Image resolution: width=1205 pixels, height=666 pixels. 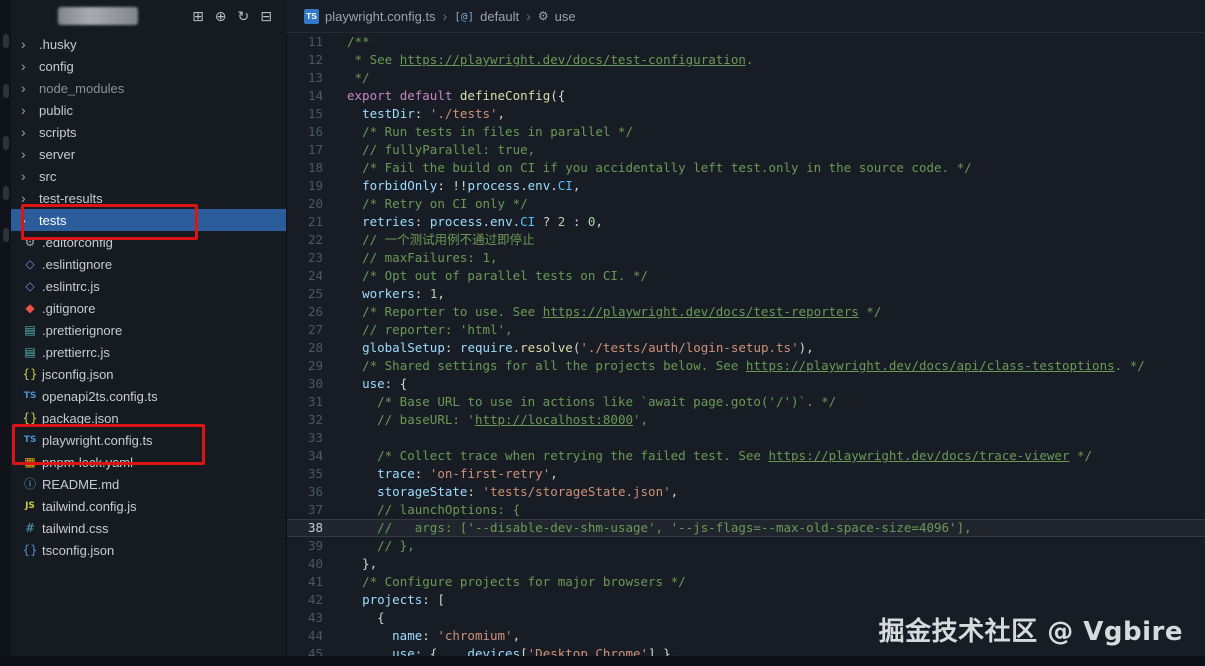 I want to click on breadcrumb-member: use, so click(x=565, y=16).